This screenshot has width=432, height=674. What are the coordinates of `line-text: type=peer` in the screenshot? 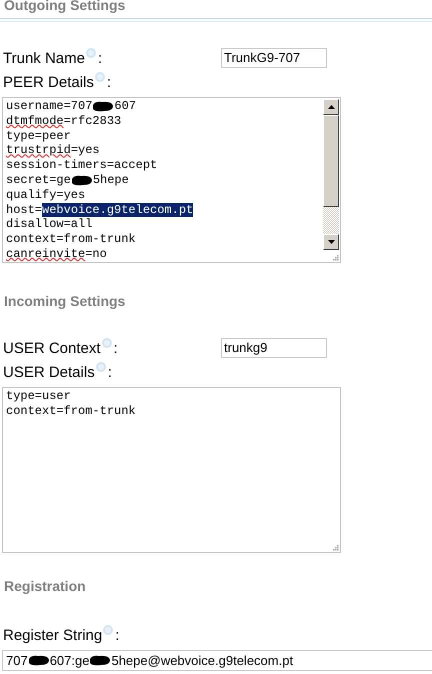 It's located at (38, 136).